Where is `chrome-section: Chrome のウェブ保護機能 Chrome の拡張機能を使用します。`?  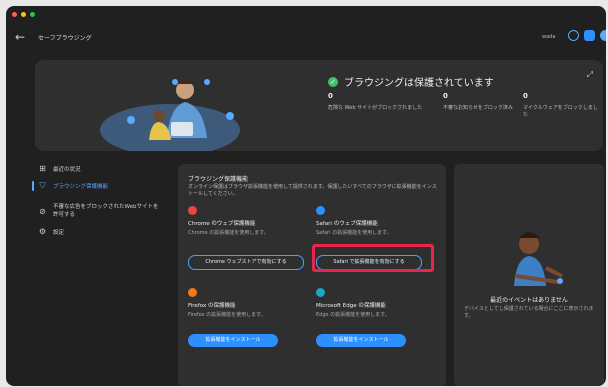 chrome-section: Chrome のウェブ保護機能 Chrome の拡張機能を使用します。 is located at coordinates (248, 221).